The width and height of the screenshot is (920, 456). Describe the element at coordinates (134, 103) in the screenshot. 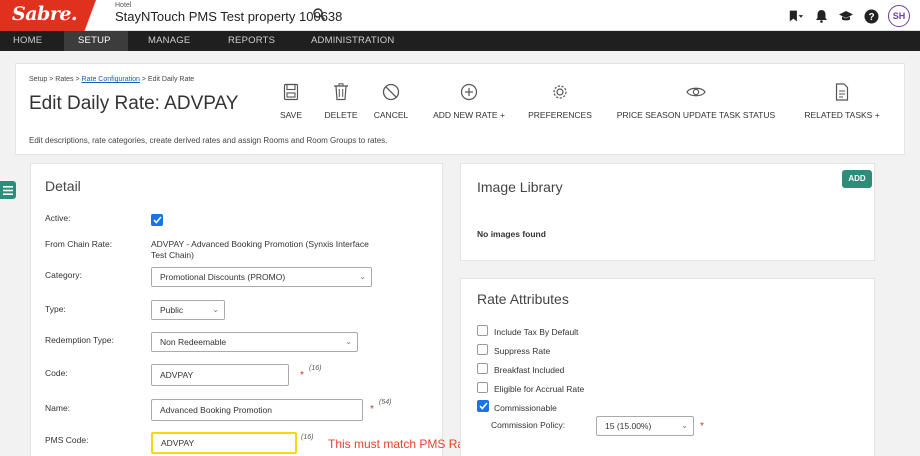

I see `page-title: Edit Daily Rate: ADVPAY` at that location.